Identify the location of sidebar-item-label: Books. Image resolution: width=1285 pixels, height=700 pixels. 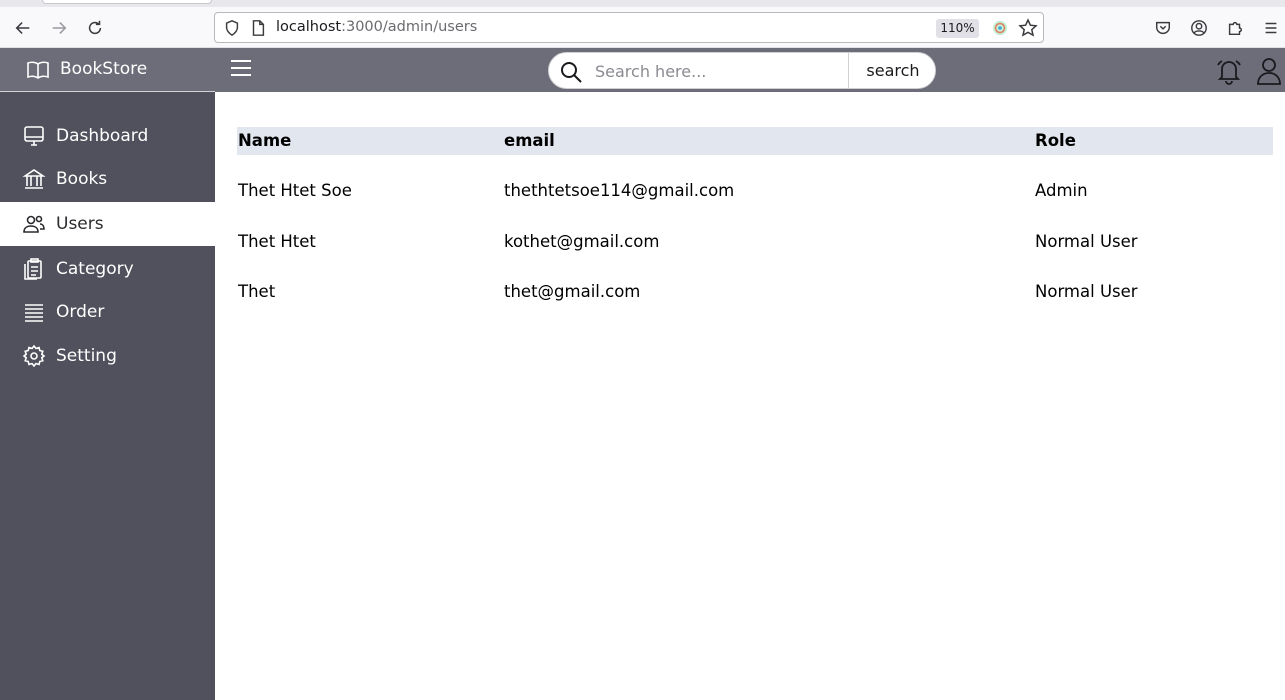
(82, 179).